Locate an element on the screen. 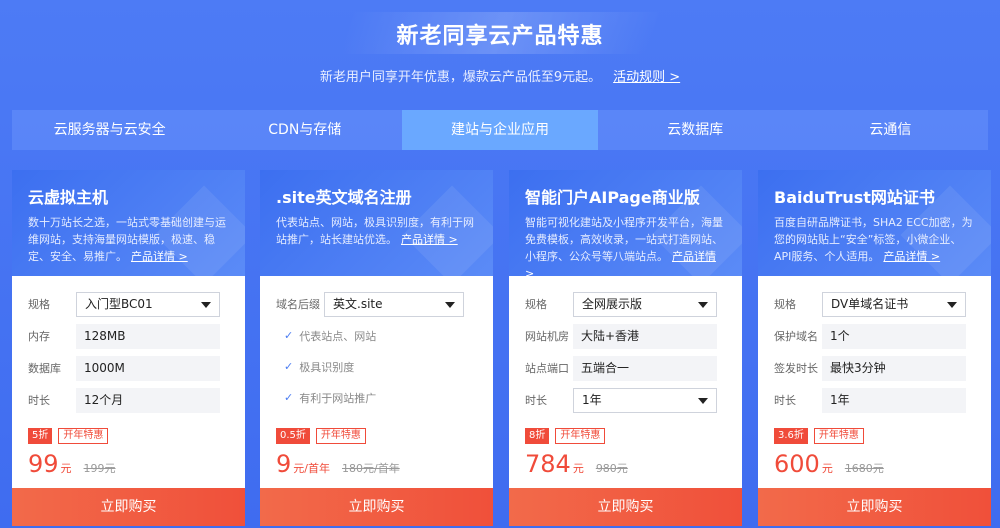 This screenshot has height=528, width=1000. hero-subtitle: 新老用户同享开年优惠，爆款云产品低至9元起。 活动规则 > is located at coordinates (500, 75).